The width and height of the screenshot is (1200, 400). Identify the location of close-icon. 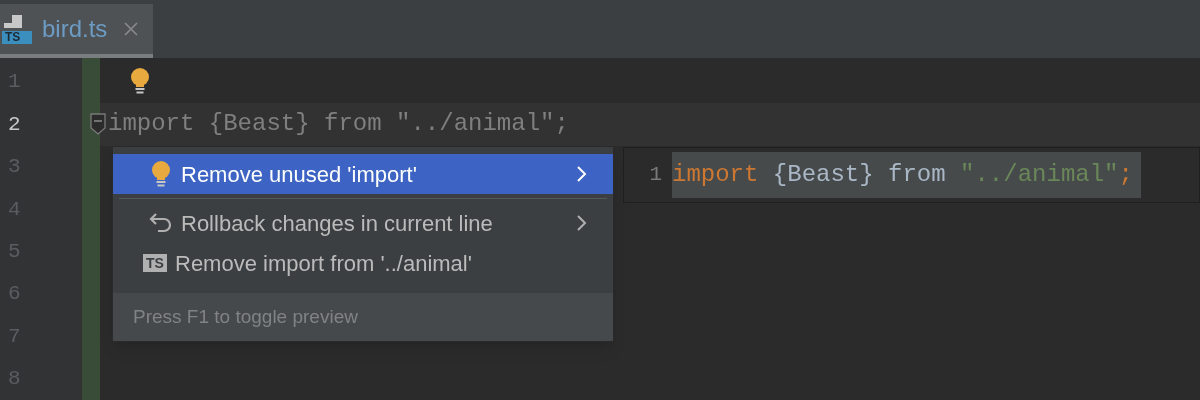
(131, 29).